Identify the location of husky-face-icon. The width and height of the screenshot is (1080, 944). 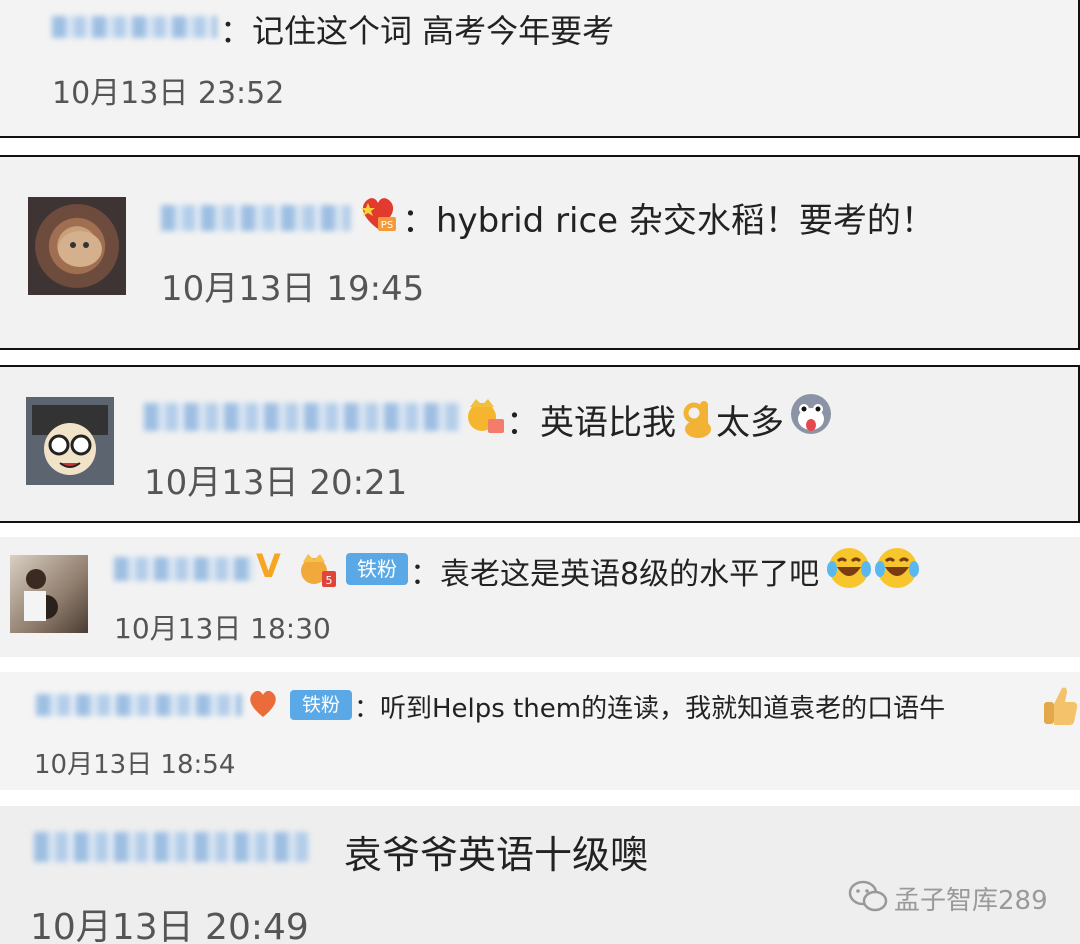
(811, 412).